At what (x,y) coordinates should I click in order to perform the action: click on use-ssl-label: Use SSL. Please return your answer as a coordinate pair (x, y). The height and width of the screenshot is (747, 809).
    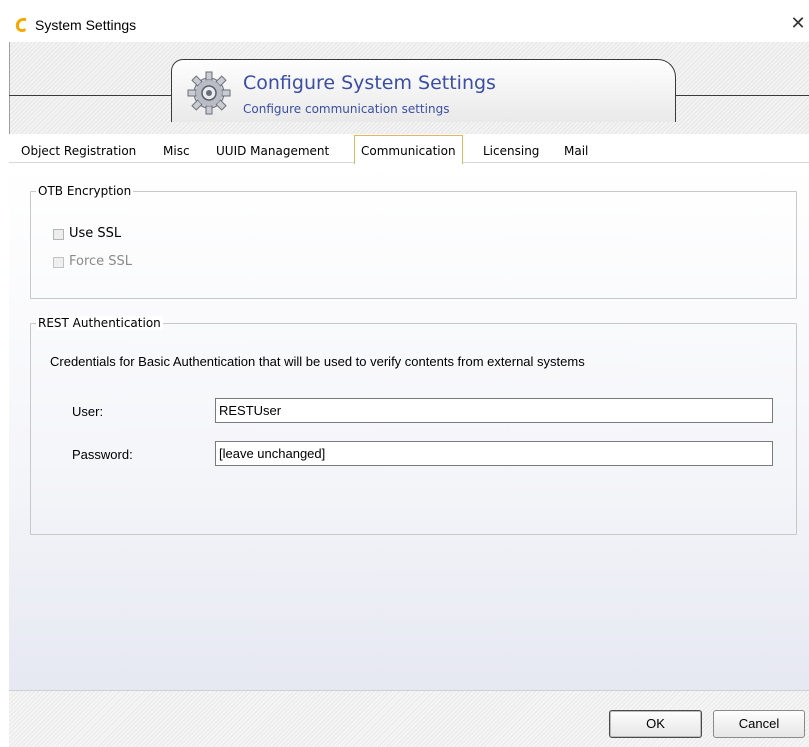
    Looking at the image, I should click on (95, 233).